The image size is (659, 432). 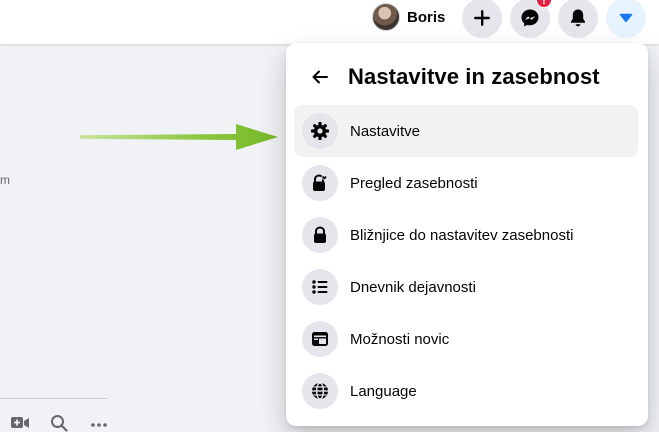 I want to click on bell-icon, so click(x=578, y=18).